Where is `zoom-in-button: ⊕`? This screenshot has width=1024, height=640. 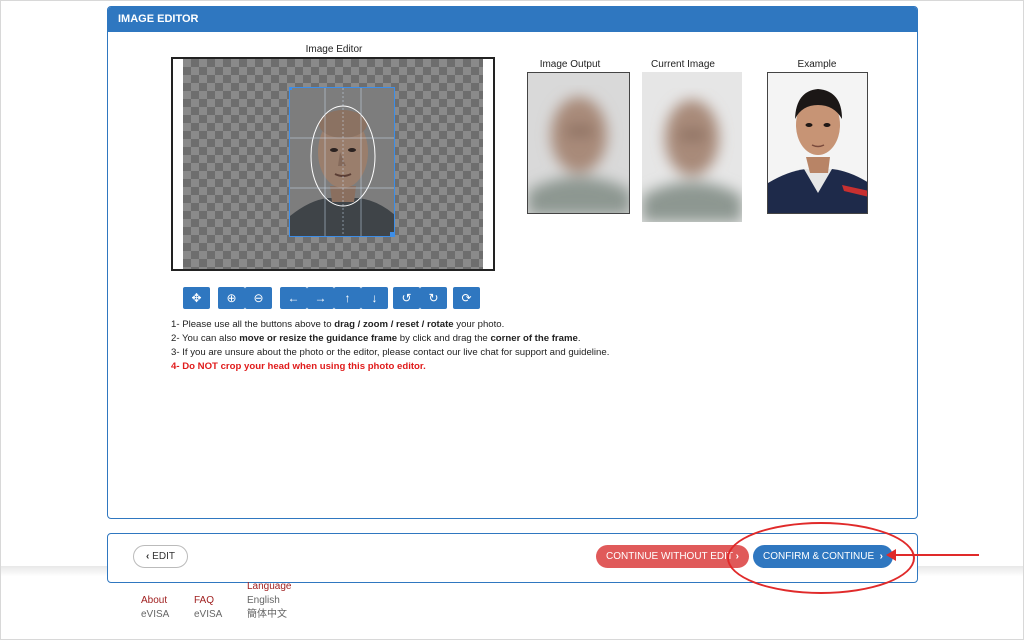
zoom-in-button: ⊕ is located at coordinates (231, 298).